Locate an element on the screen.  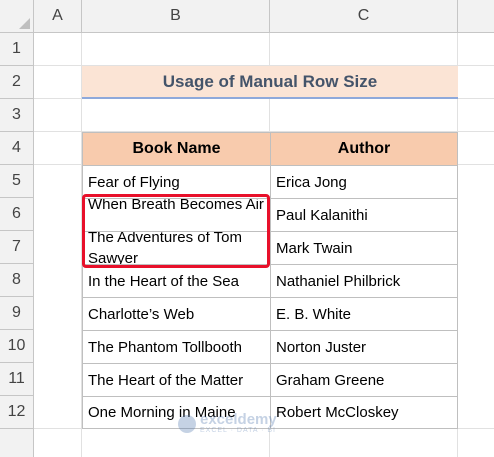
cell-book-name: The Heart of the Matter is located at coordinates (176, 380).